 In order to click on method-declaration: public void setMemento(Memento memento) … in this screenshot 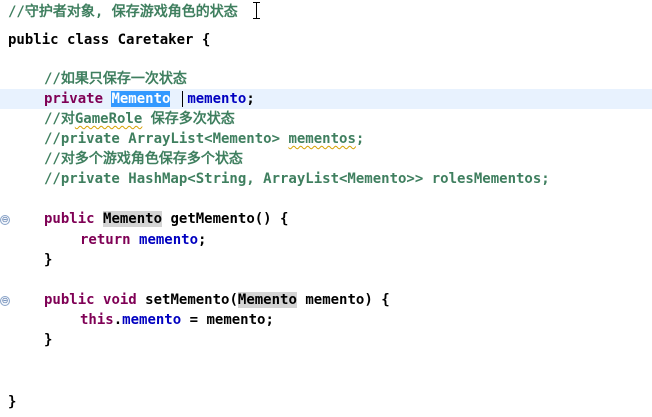, I will do `click(217, 300)`.